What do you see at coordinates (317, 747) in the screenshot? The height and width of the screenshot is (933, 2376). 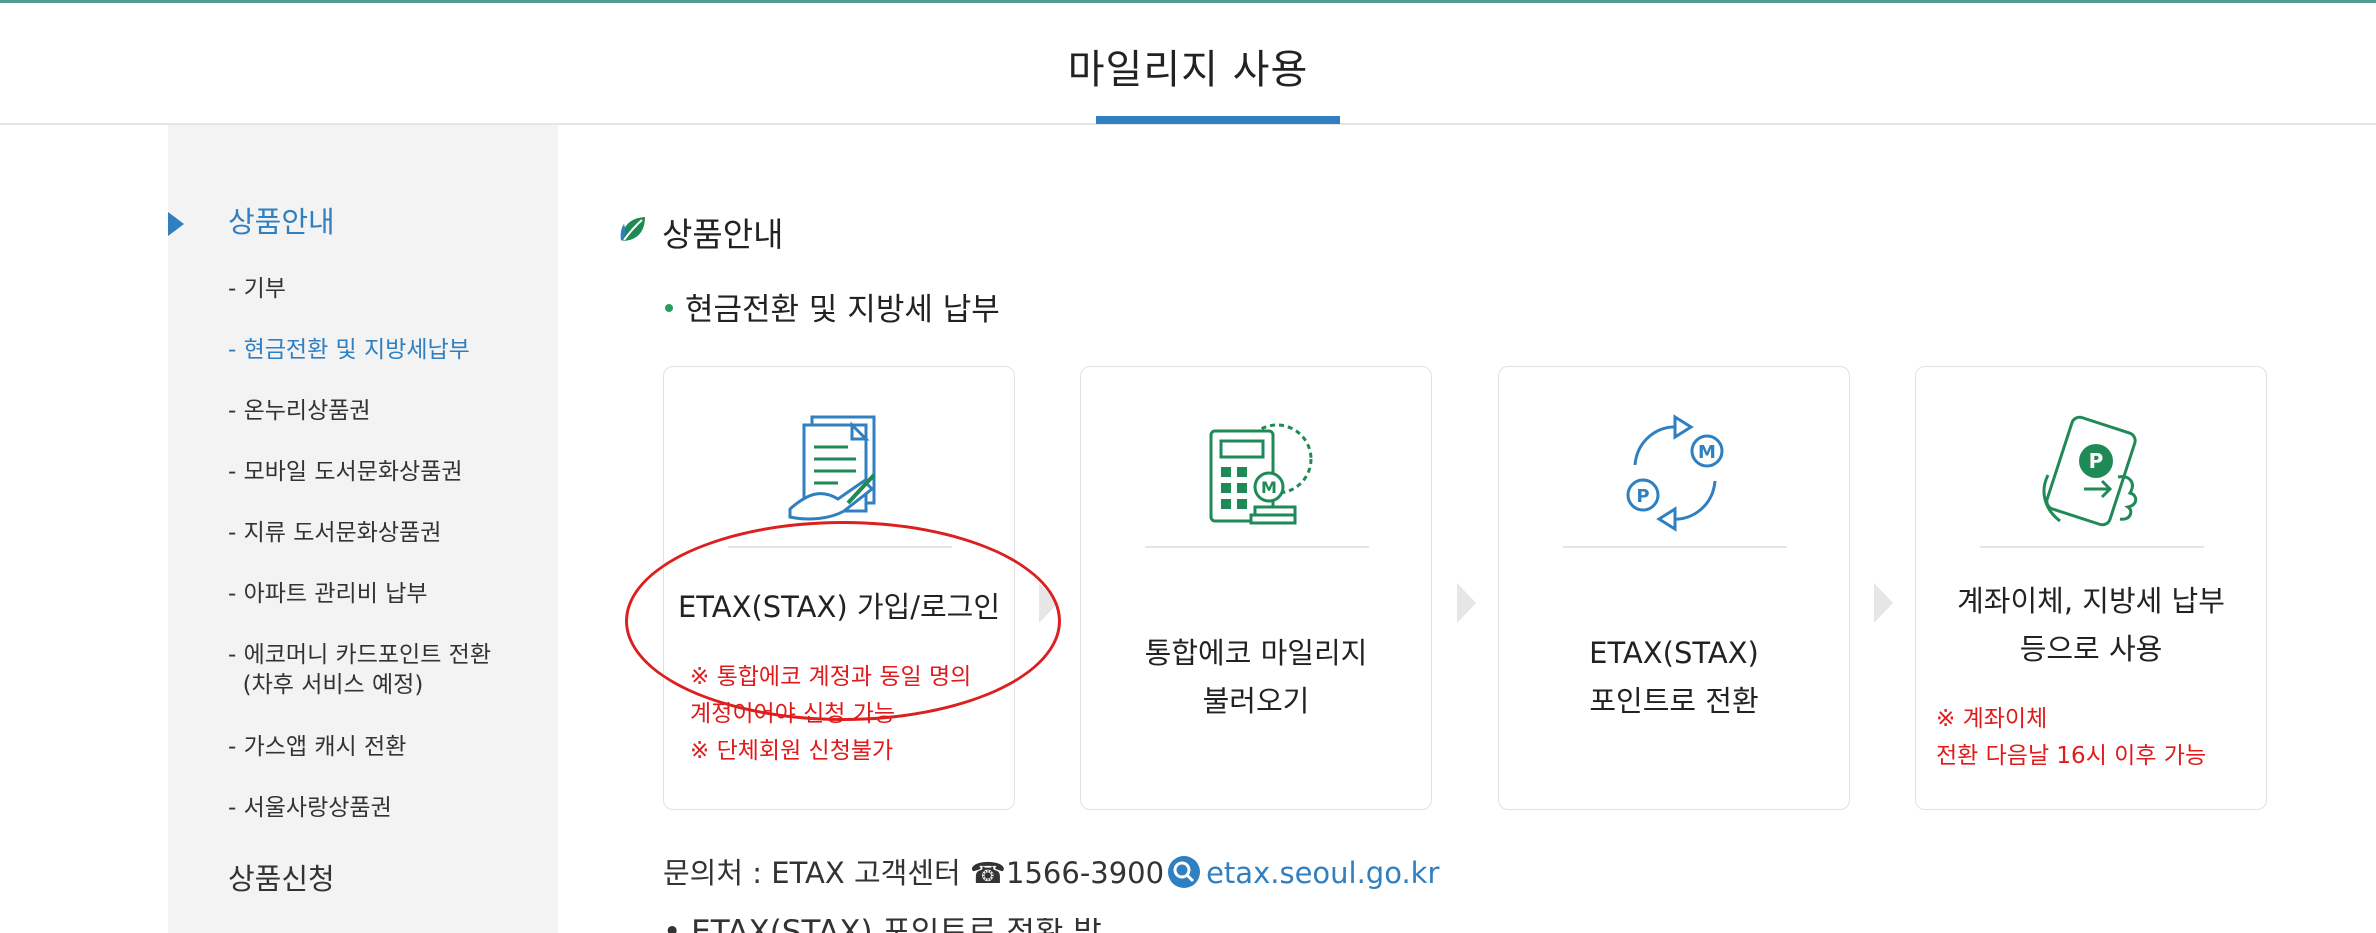 I see `sidebar-item-gasapp: - 가스앱 캐시 전환` at bounding box center [317, 747].